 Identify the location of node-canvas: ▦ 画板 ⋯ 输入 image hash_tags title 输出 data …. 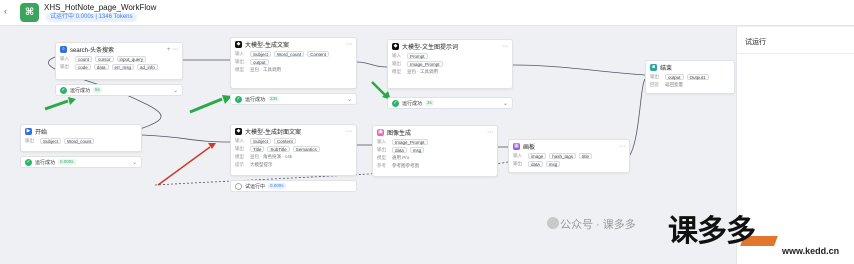
(569, 156).